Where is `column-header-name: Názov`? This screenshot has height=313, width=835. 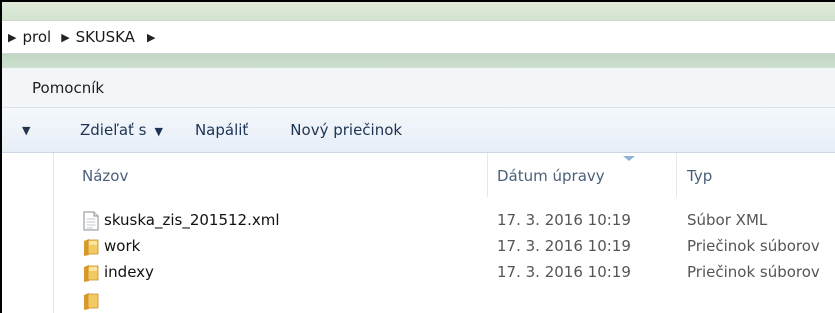 column-header-name: Názov is located at coordinates (105, 176).